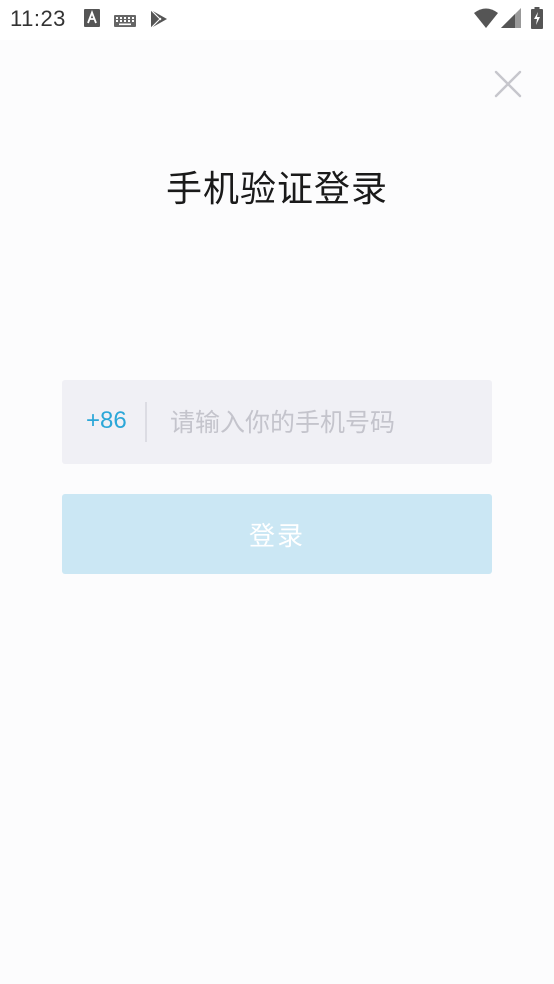  Describe the element at coordinates (125, 21) in the screenshot. I see `keyboard-icon` at that location.